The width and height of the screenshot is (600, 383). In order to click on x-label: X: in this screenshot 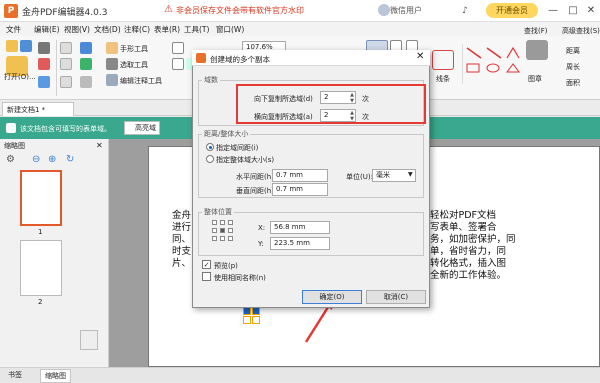, I will do `click(262, 228)`.